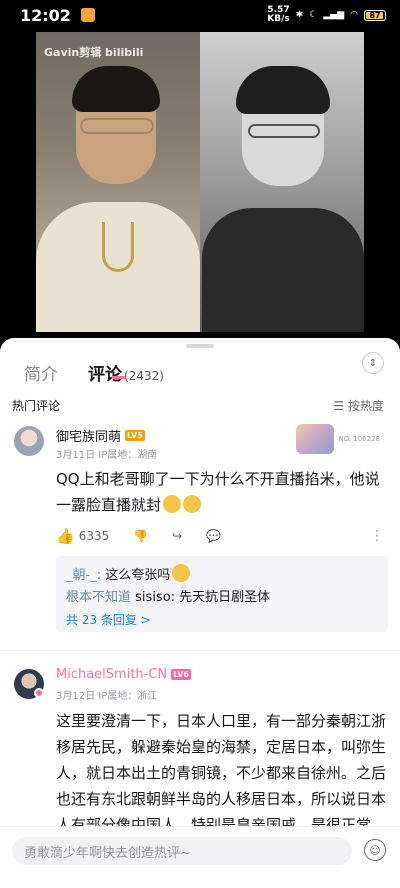  I want to click on share-icon: ↪, so click(177, 536).